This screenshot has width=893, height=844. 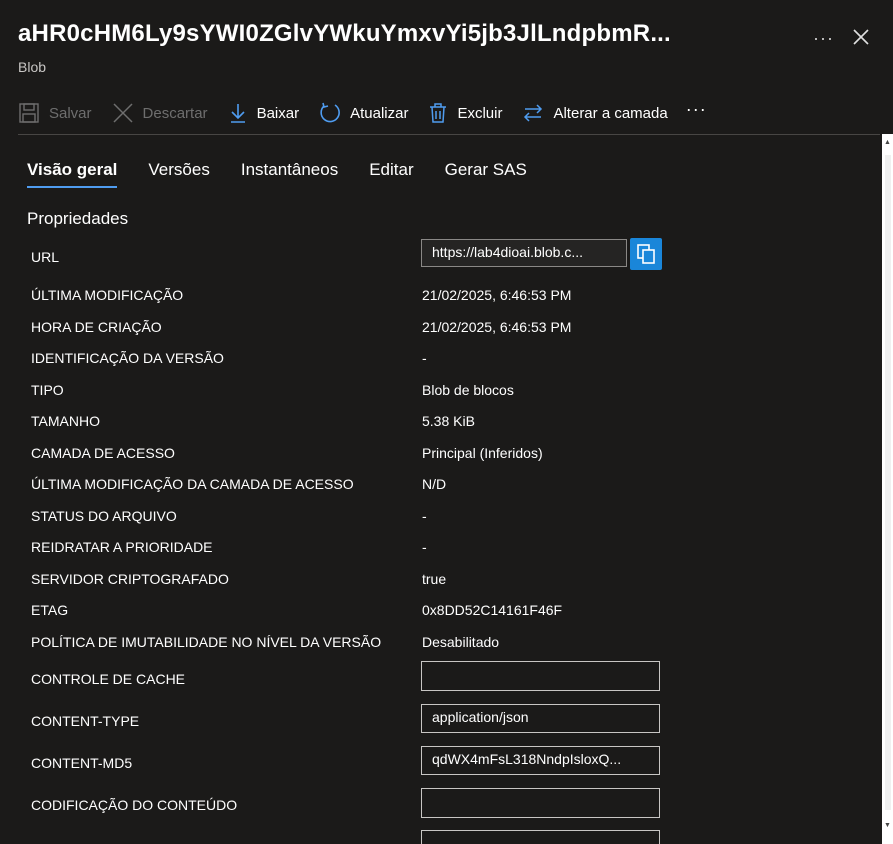 What do you see at coordinates (888, 482) in the screenshot?
I see `scrollbar-thumb` at bounding box center [888, 482].